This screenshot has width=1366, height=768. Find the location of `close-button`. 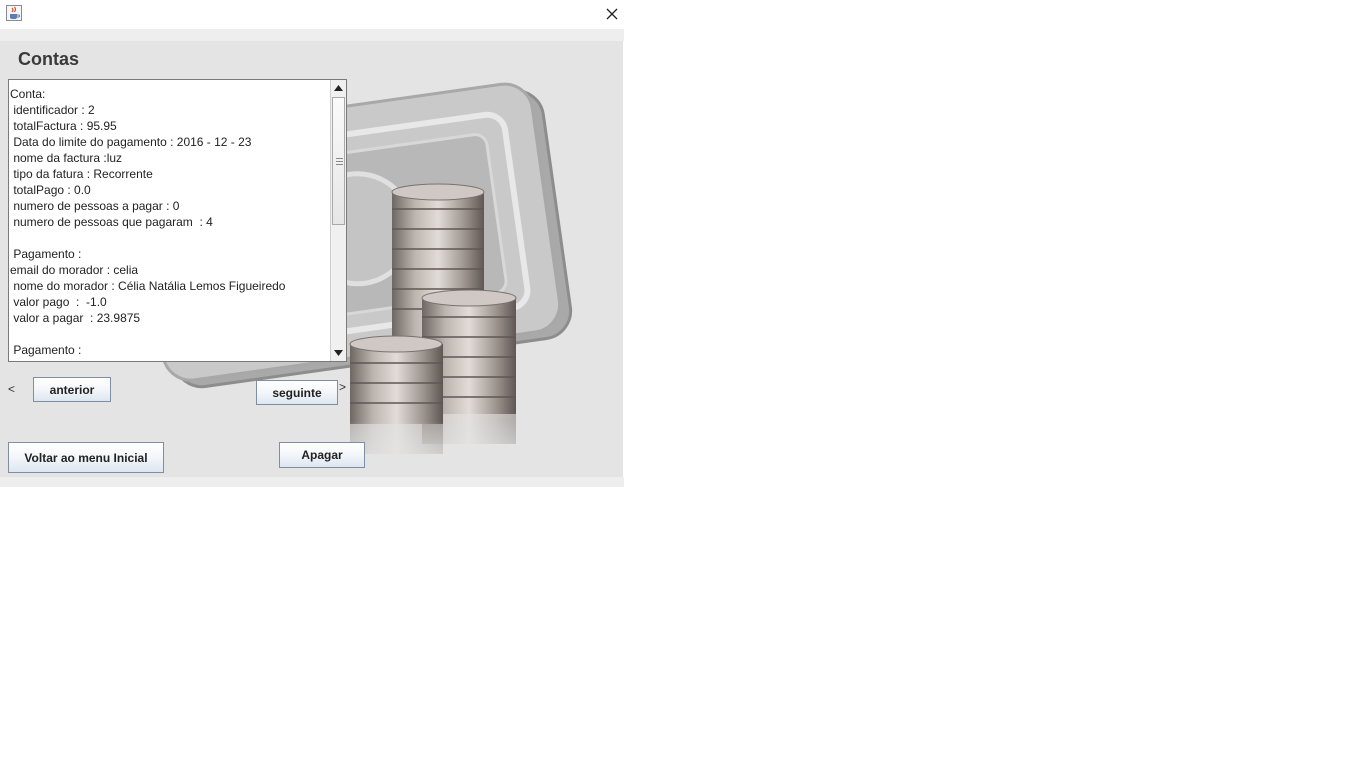

close-button is located at coordinates (612, 14).